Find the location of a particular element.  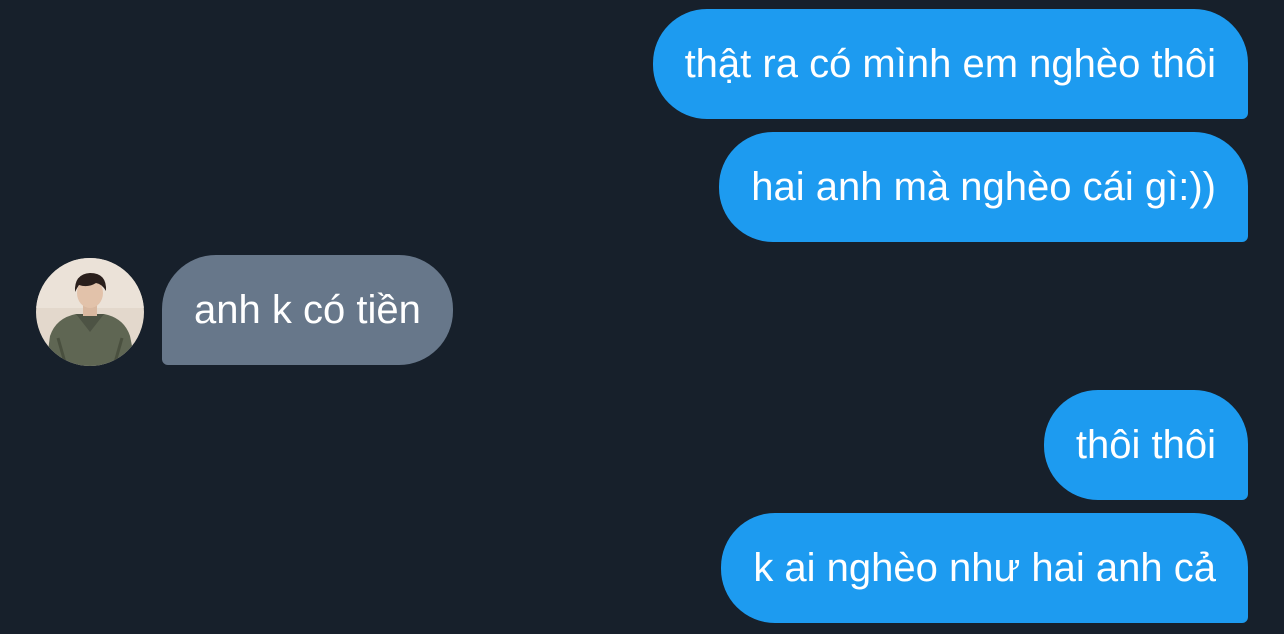

message-text: thôi thôi is located at coordinates (1145, 445).